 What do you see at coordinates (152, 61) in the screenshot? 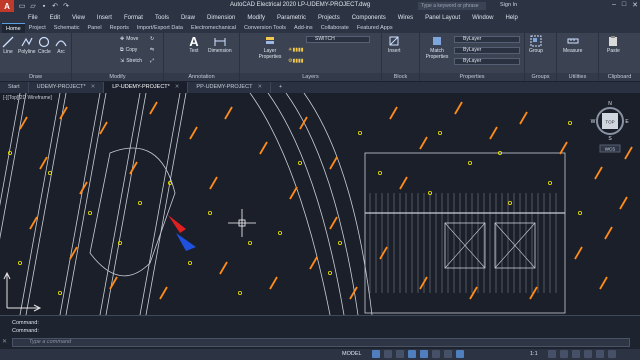
I see `scale-icon: ⤢` at bounding box center [152, 61].